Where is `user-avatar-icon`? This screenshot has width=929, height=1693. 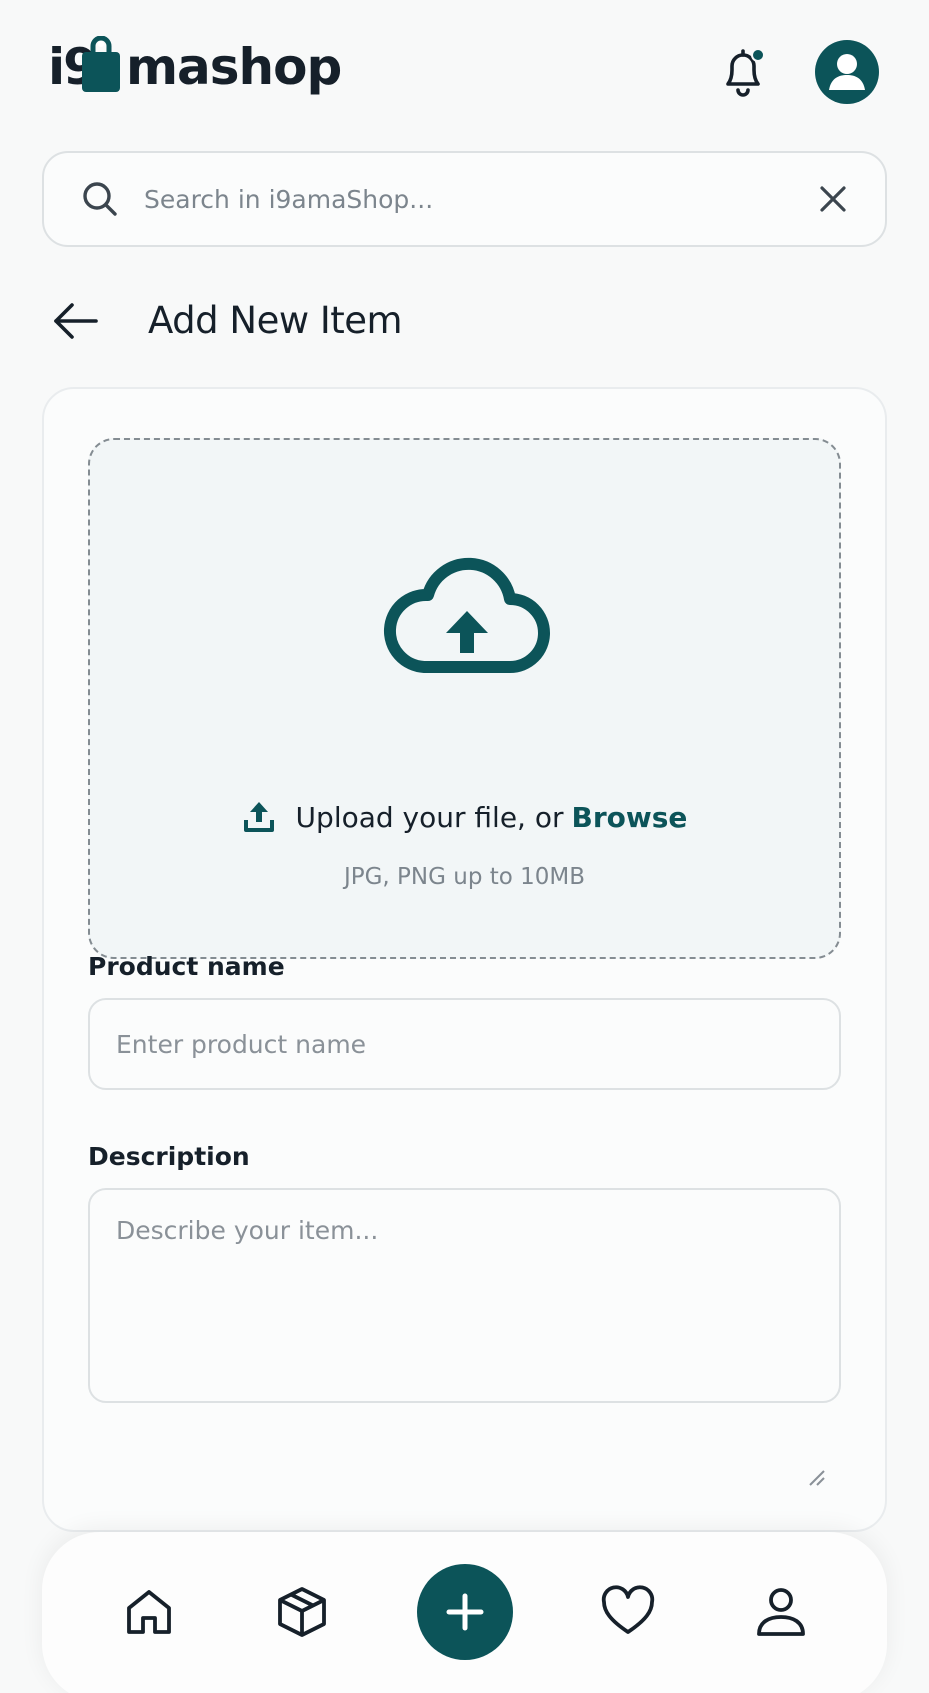 user-avatar-icon is located at coordinates (847, 72).